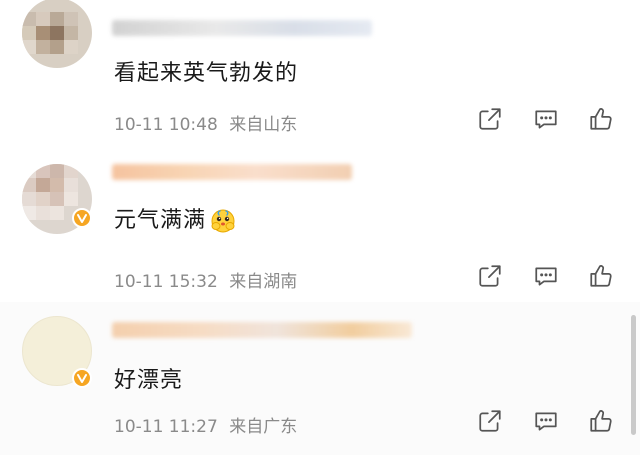  I want to click on comment-time: 10-11 10:48, so click(166, 125).